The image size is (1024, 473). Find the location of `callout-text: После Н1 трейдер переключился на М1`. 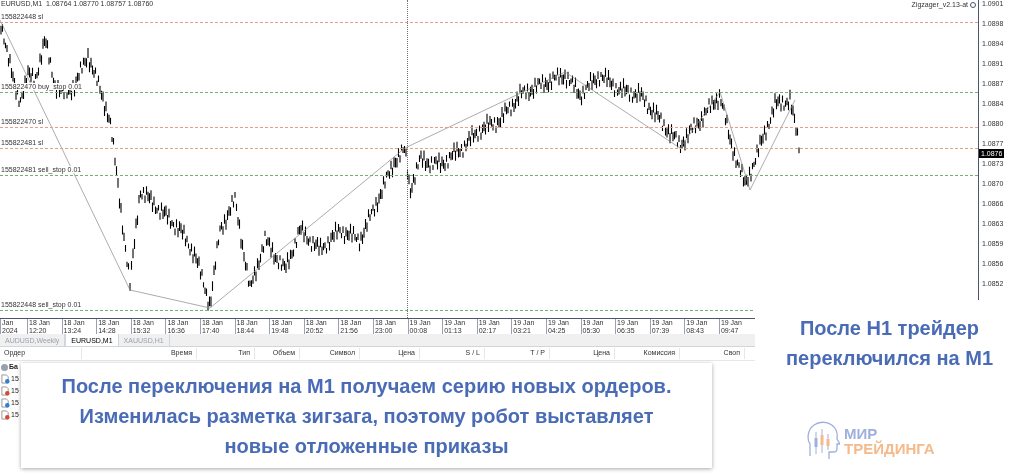

callout-text: После Н1 трейдер переключился на М1 is located at coordinates (889, 343).